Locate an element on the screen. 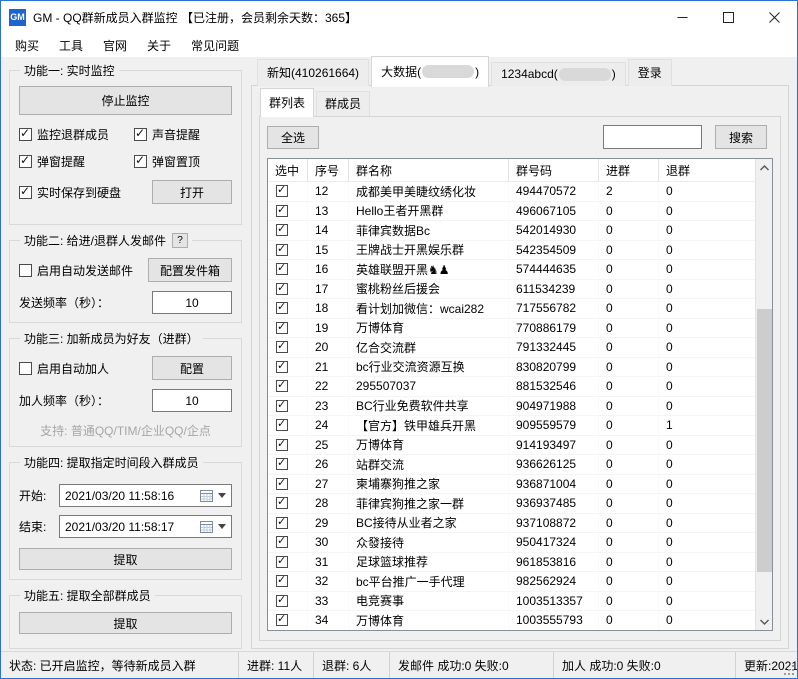 The height and width of the screenshot is (679, 798). header-group-code: 群号码 is located at coordinates (554, 170).